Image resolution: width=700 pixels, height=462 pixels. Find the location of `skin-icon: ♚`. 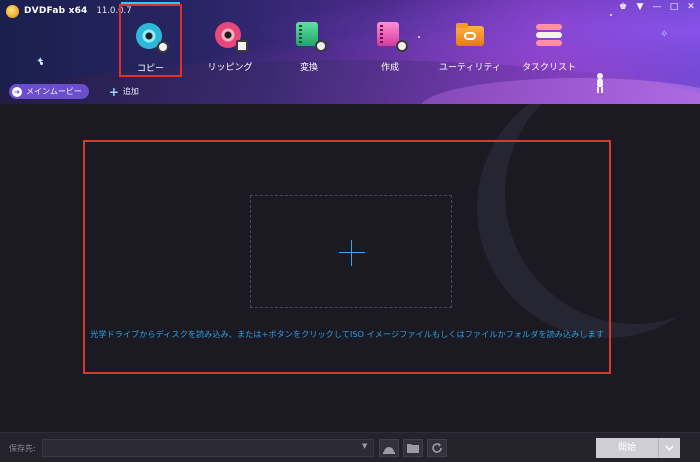

skin-icon: ♚ is located at coordinates (623, 7).